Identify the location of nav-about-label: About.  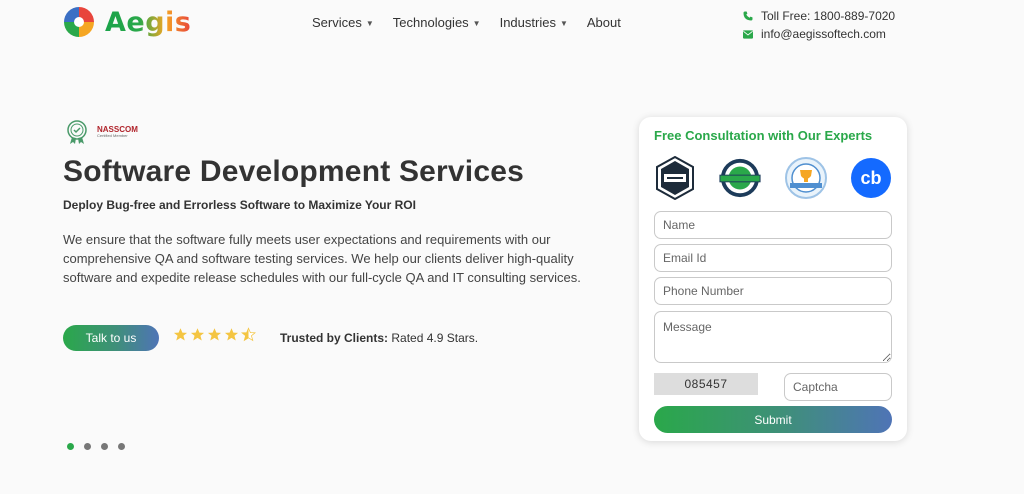
(603, 22).